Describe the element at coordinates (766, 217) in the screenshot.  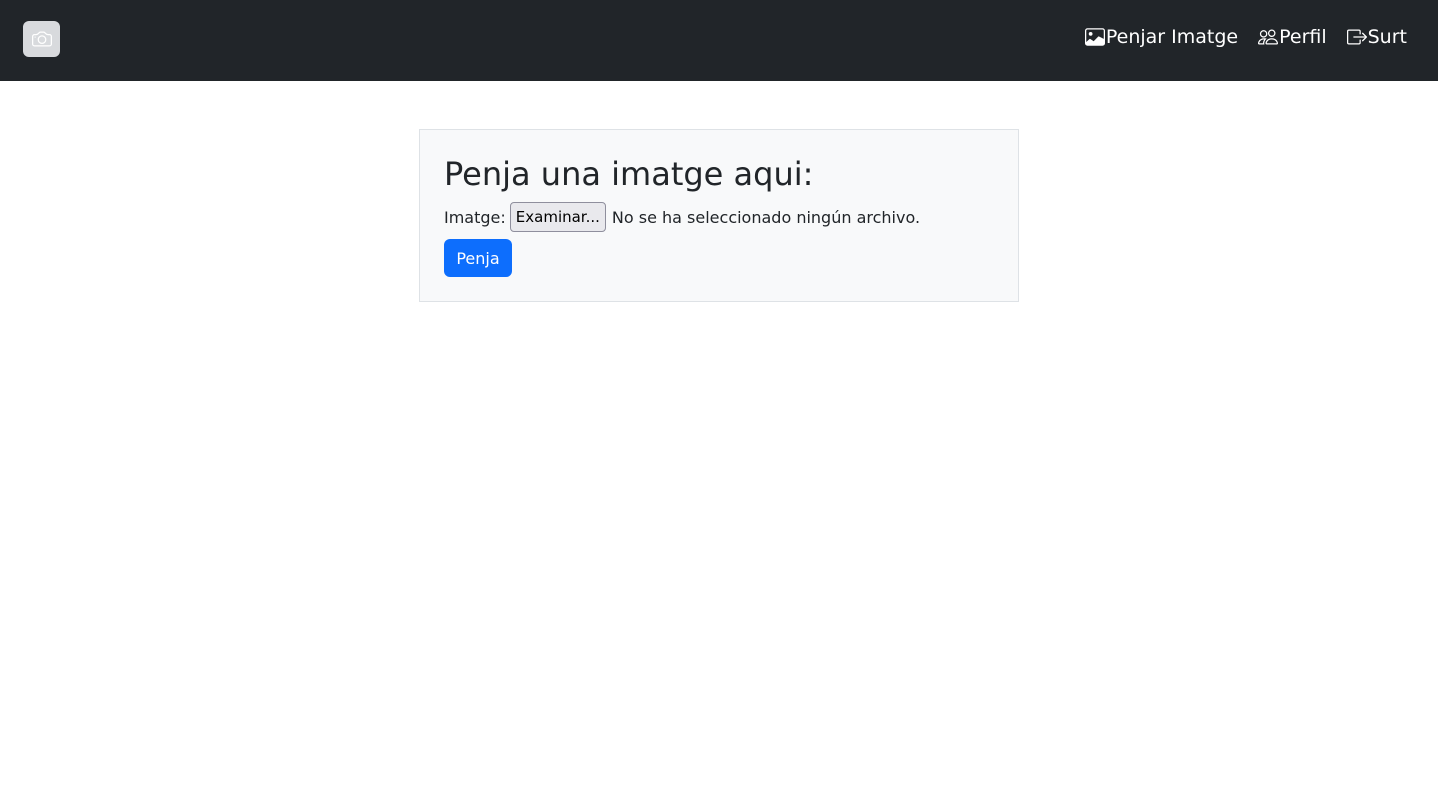
I see `file-status: No se ha seleccionado ningún archivo.` at that location.